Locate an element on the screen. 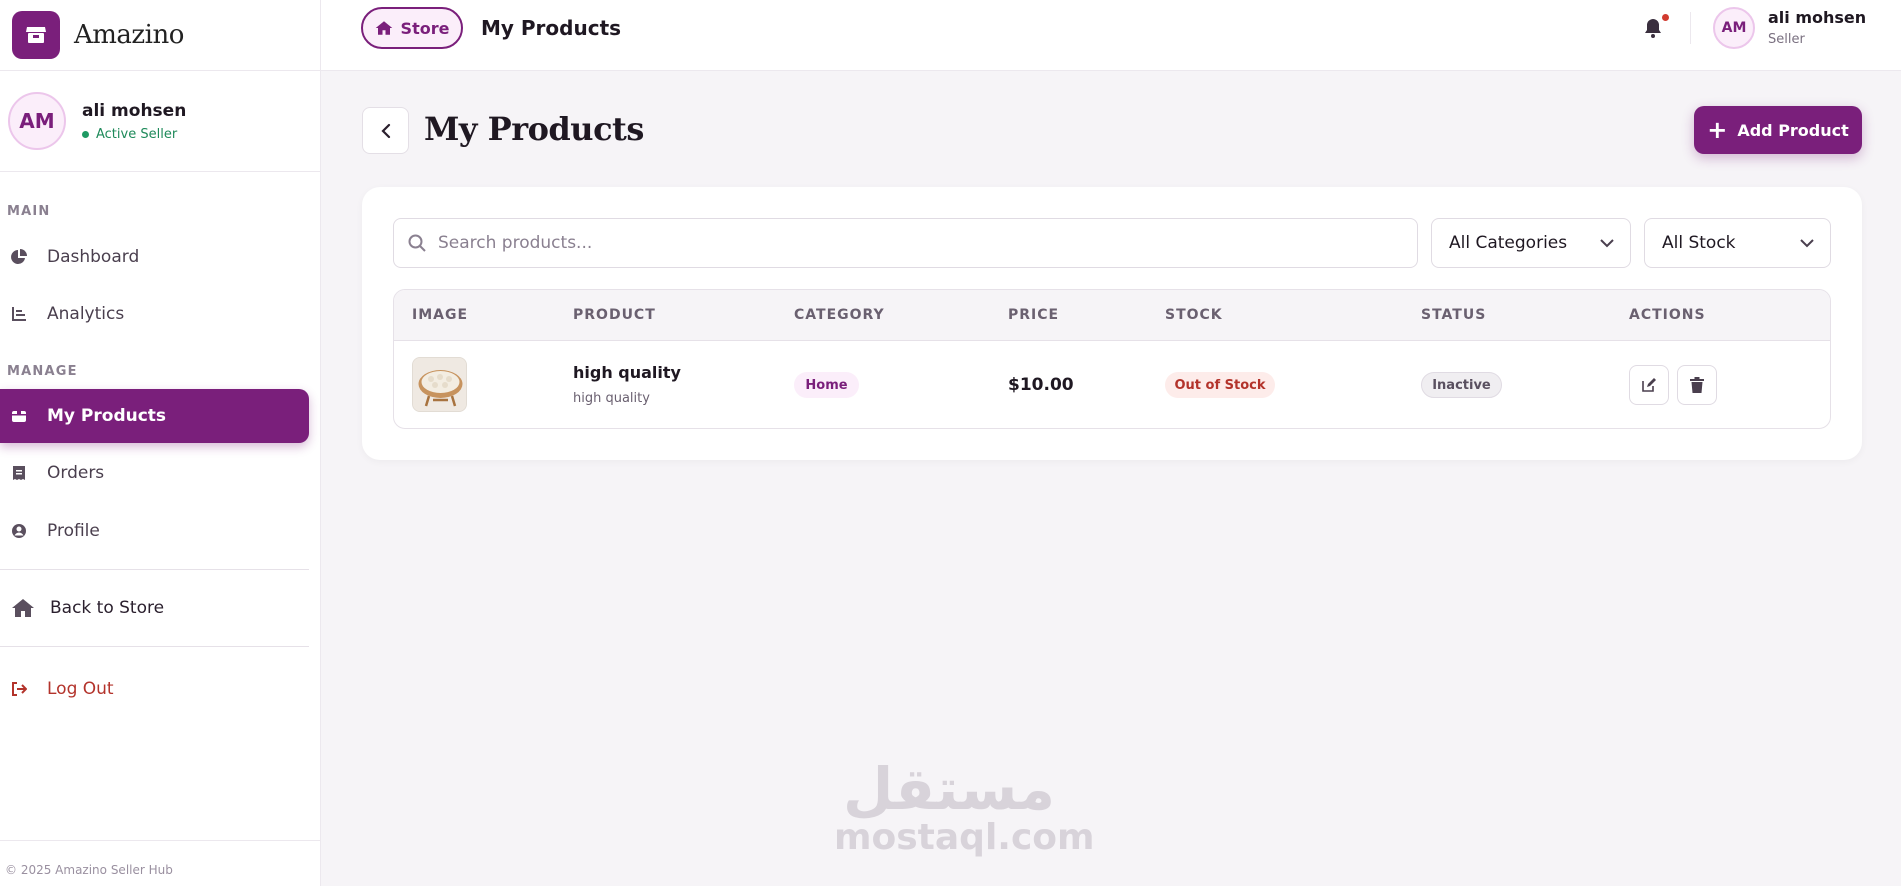  product-description: high quality is located at coordinates (611, 398).